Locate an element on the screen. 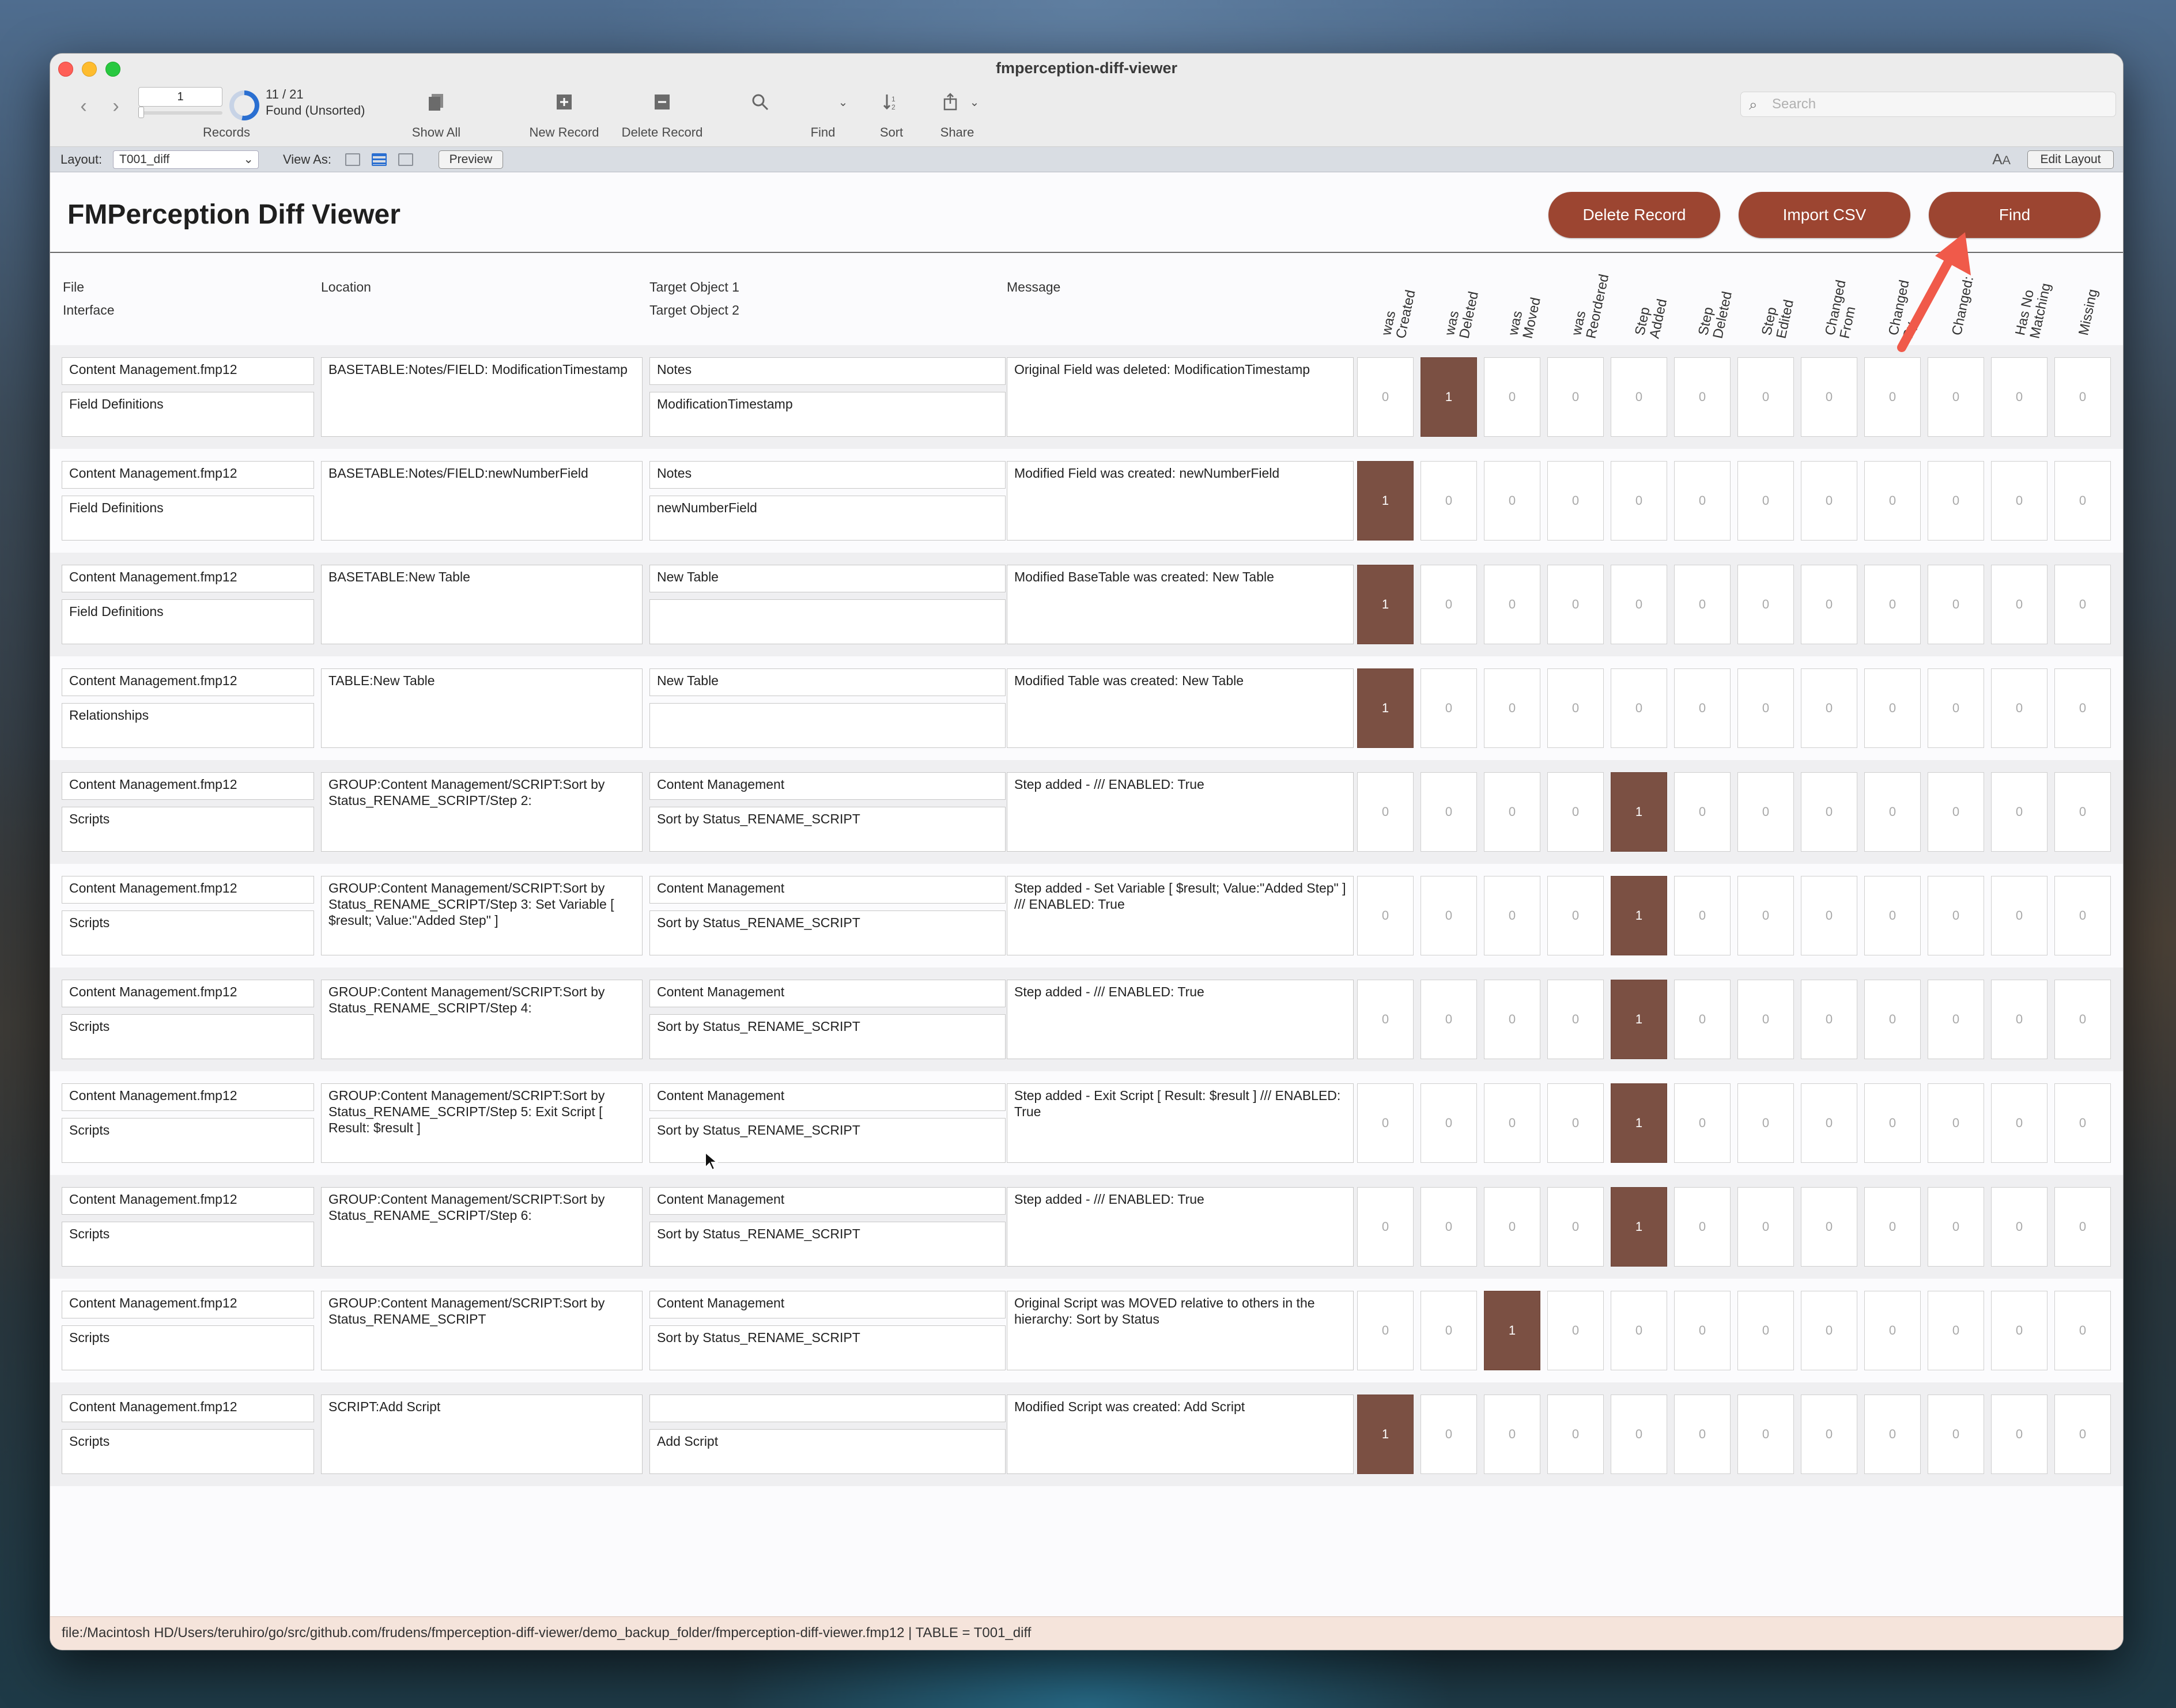 This screenshot has height=1708, width=2176. target-object-2-field: newNumberField is located at coordinates (827, 518).